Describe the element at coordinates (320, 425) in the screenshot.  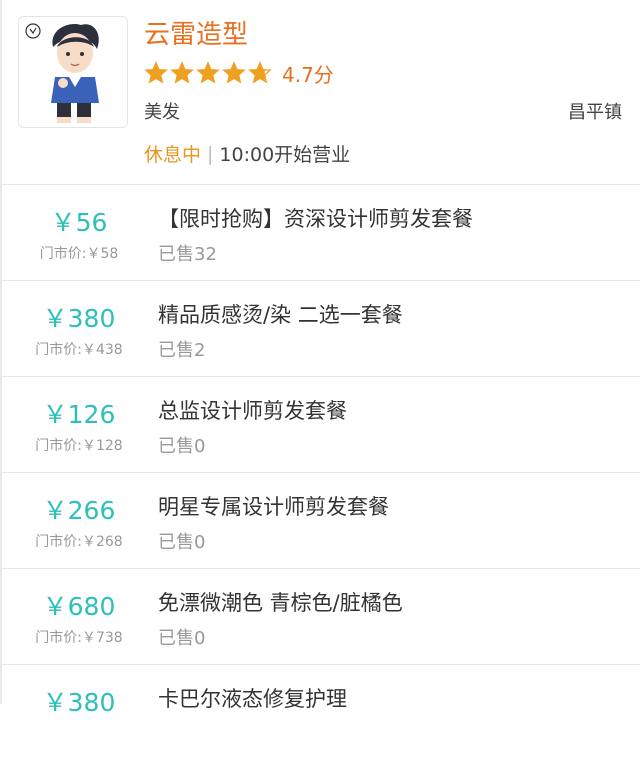
I see `deal-item: ￥126 门市价:￥128 总监设计师剪发套餐 已售0` at that location.